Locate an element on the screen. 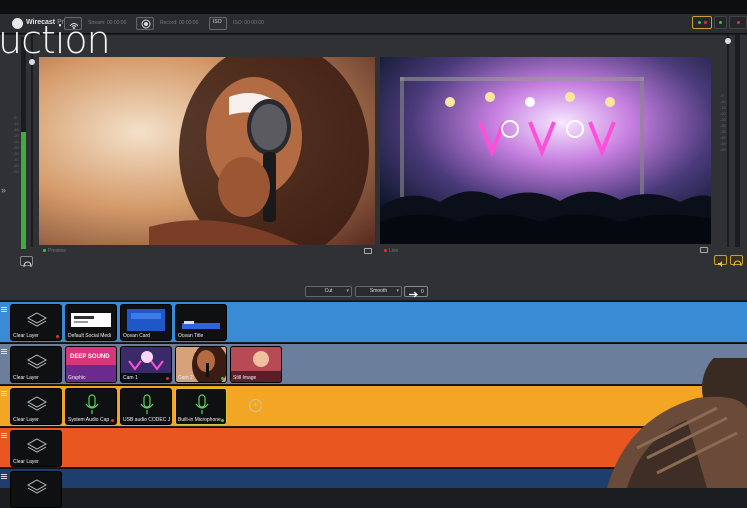  preview-volume-level is located at coordinates (23, 190).